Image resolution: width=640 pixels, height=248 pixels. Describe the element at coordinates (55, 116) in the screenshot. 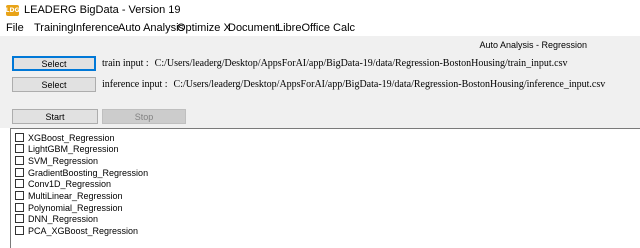

I see `start-button: Start` at that location.